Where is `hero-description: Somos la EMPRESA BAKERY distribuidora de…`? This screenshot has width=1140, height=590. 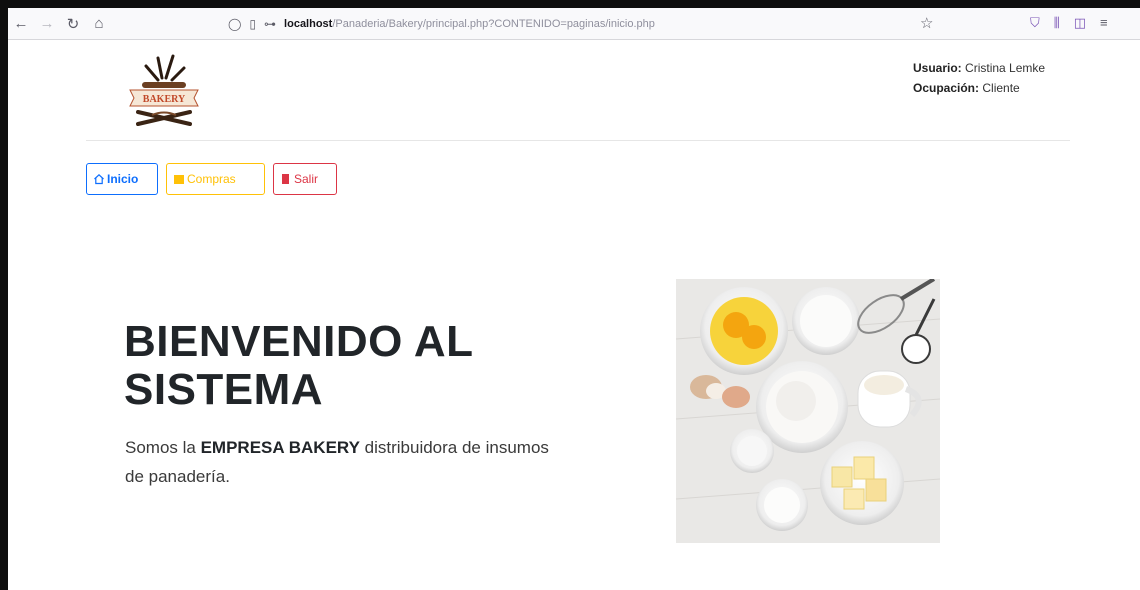 hero-description: Somos la EMPRESA BAKERY distribuidora de… is located at coordinates (340, 462).